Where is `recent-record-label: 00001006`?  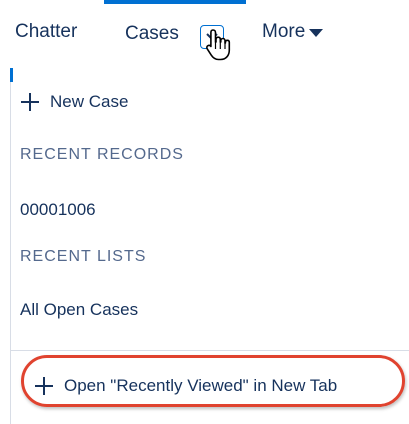
recent-record-label: 00001006 is located at coordinates (58, 209).